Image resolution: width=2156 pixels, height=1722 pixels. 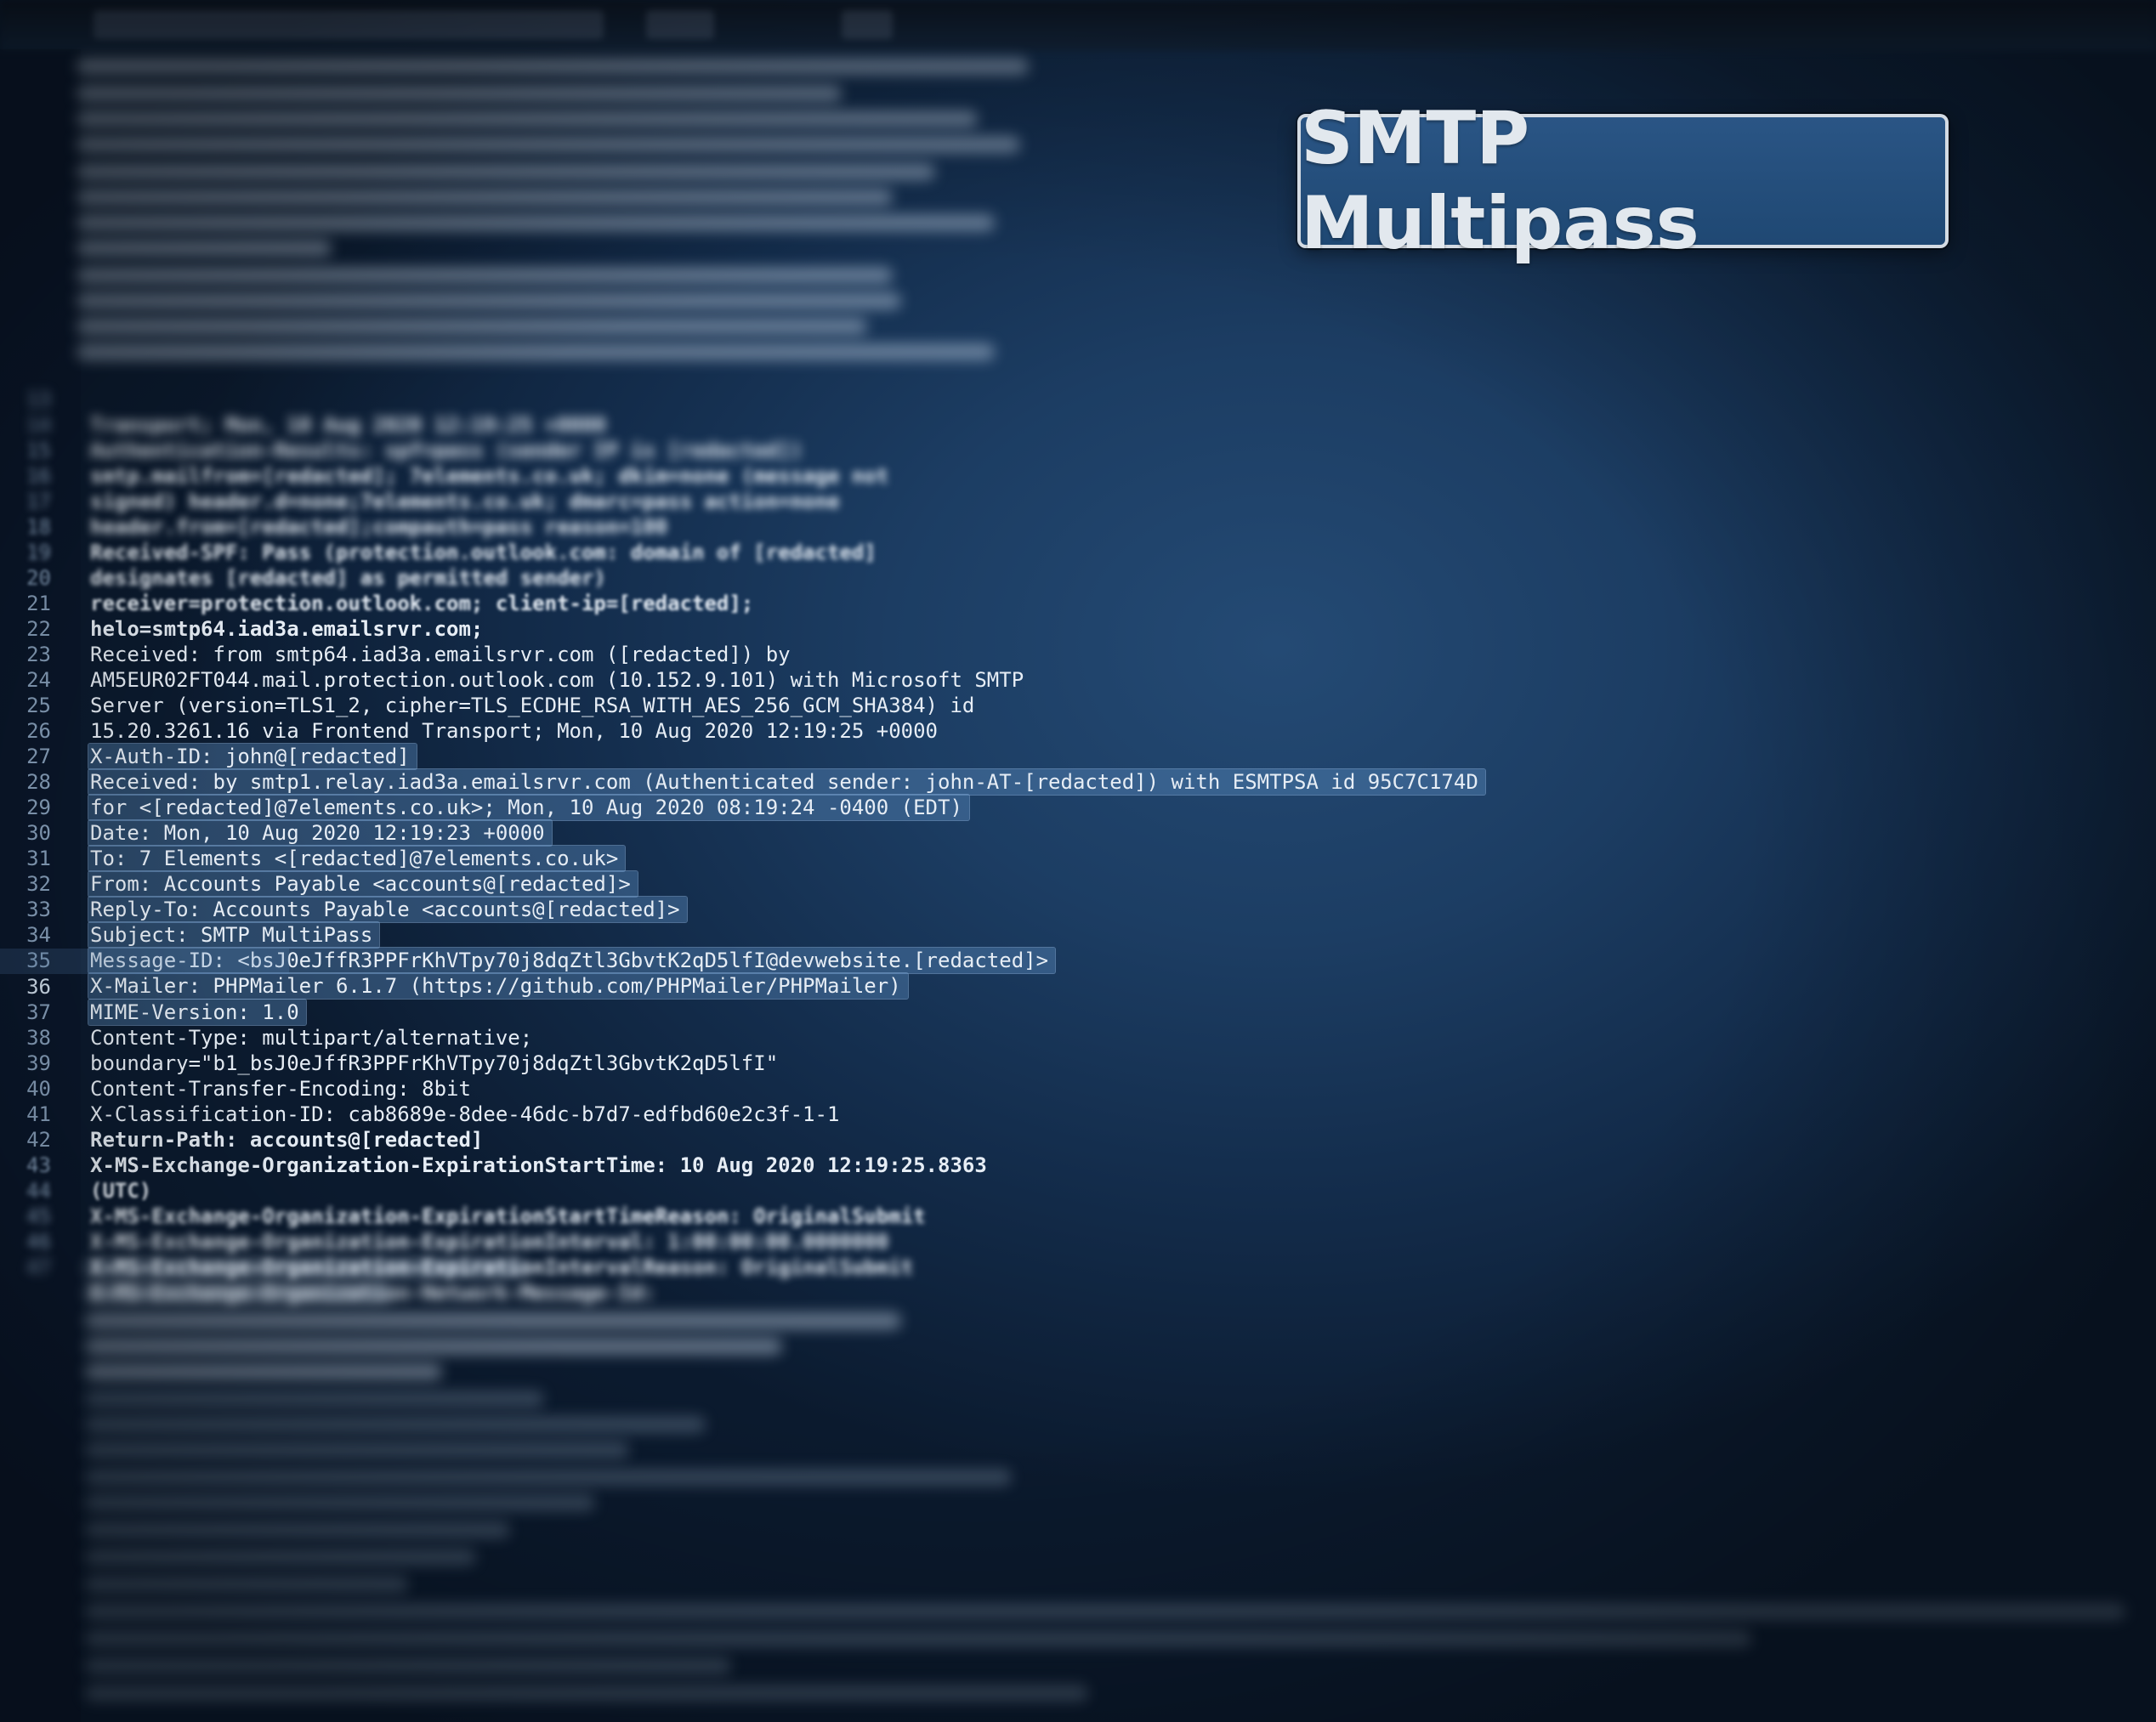 I want to click on code-line: 39 Content-Transfer-Encoding: 8bit, so click(x=1078, y=1063).